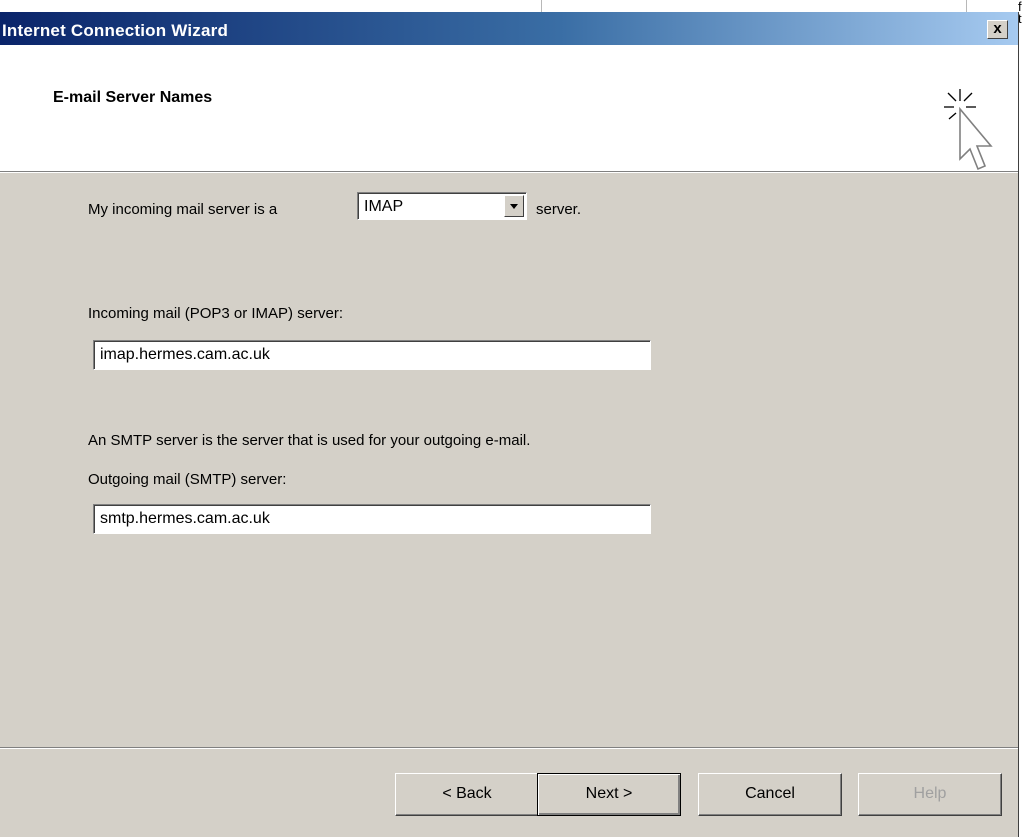 The width and height of the screenshot is (1031, 837). Describe the element at coordinates (372, 519) in the screenshot. I see `outgoing-server-input` at that location.